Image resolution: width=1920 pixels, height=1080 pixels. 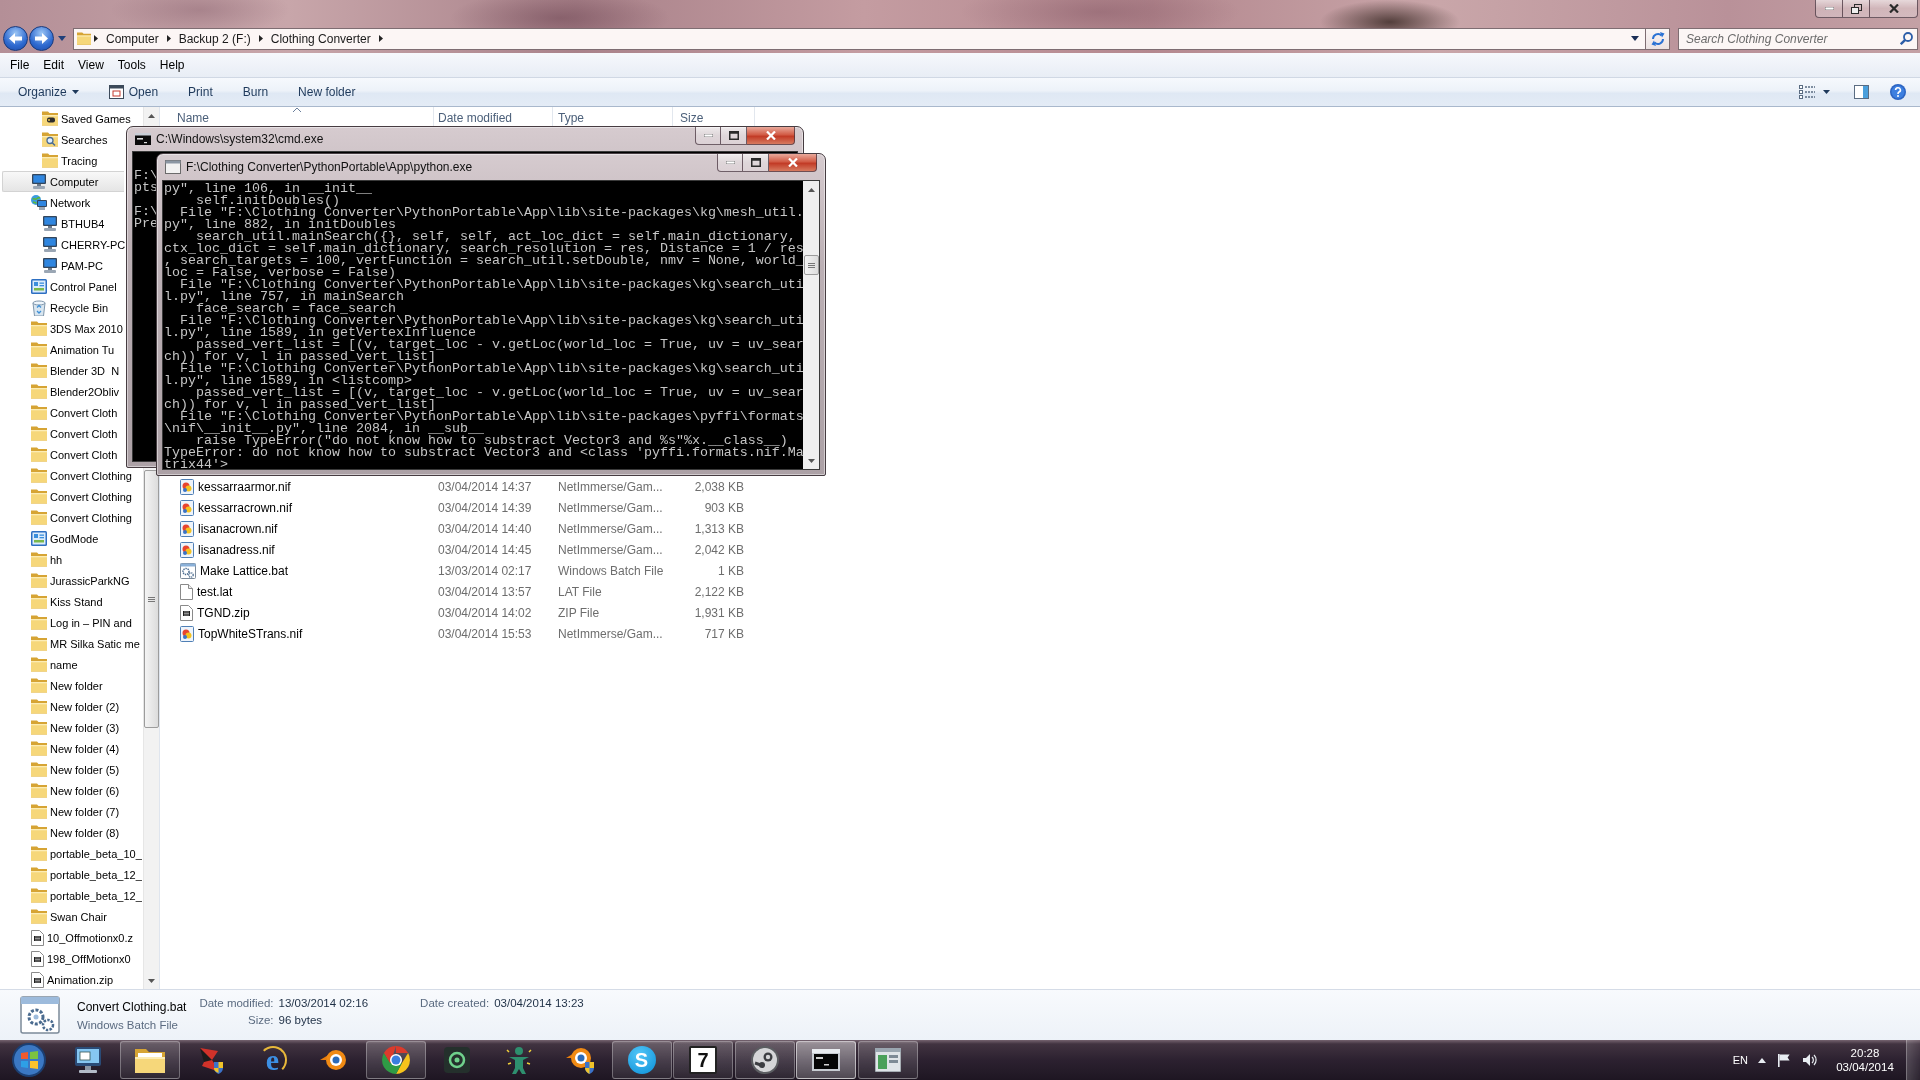 What do you see at coordinates (81, 958) in the screenshot?
I see `nav-item: 198_OffMotionx0` at bounding box center [81, 958].